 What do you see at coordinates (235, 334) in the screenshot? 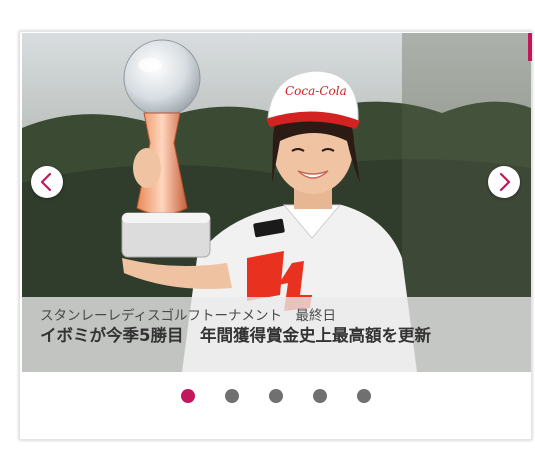
I see `slide-headline: イボミが今季5勝目 年間獲得賞金史上最高額を更新` at bounding box center [235, 334].